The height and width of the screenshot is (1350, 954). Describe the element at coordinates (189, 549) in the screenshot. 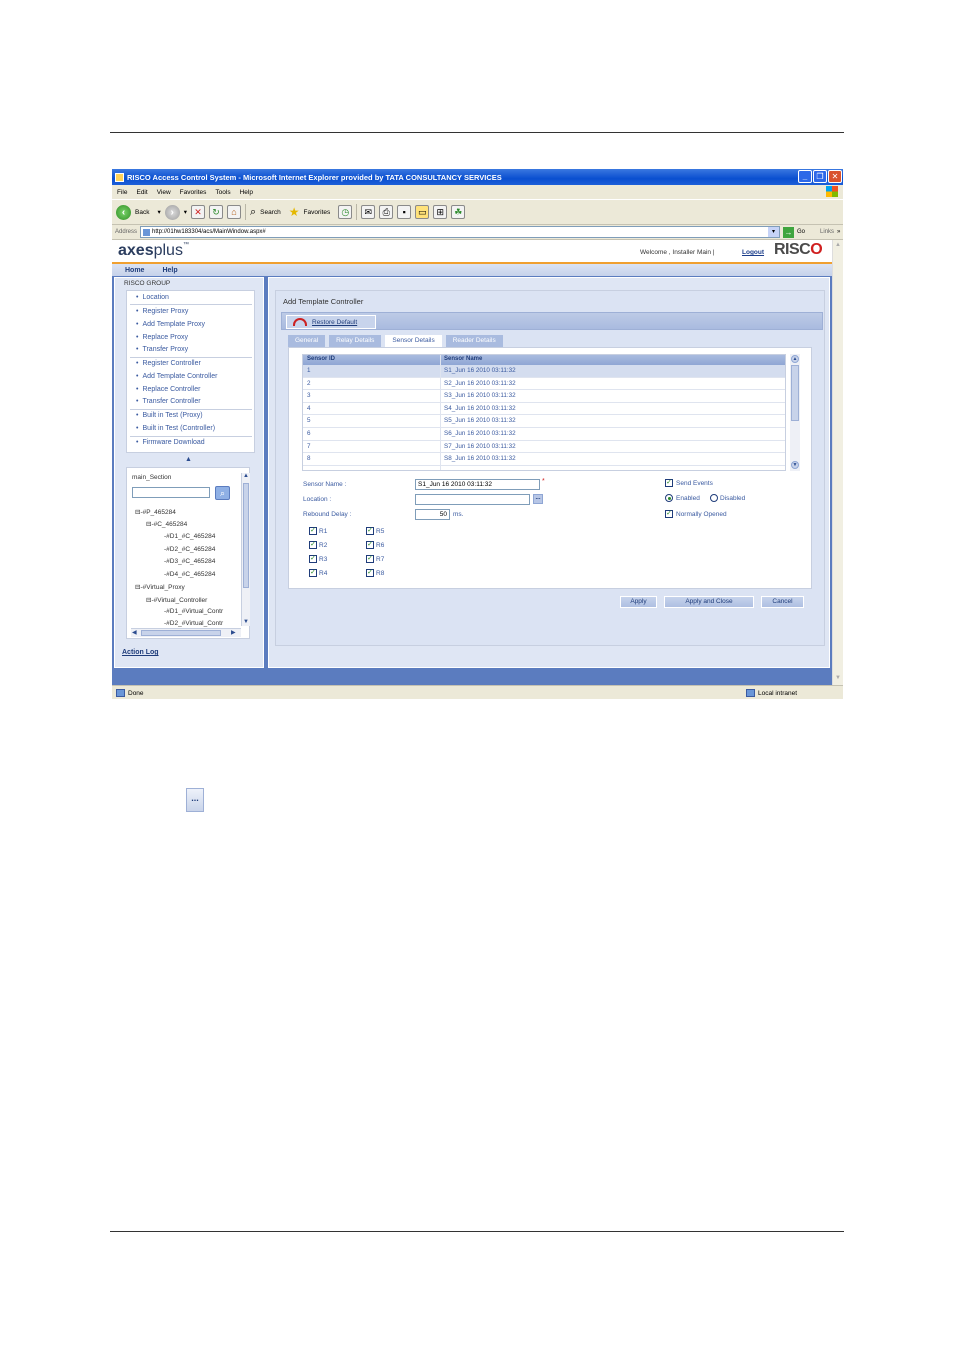

I see `tree-node-door: -#D2_#C_465284` at that location.